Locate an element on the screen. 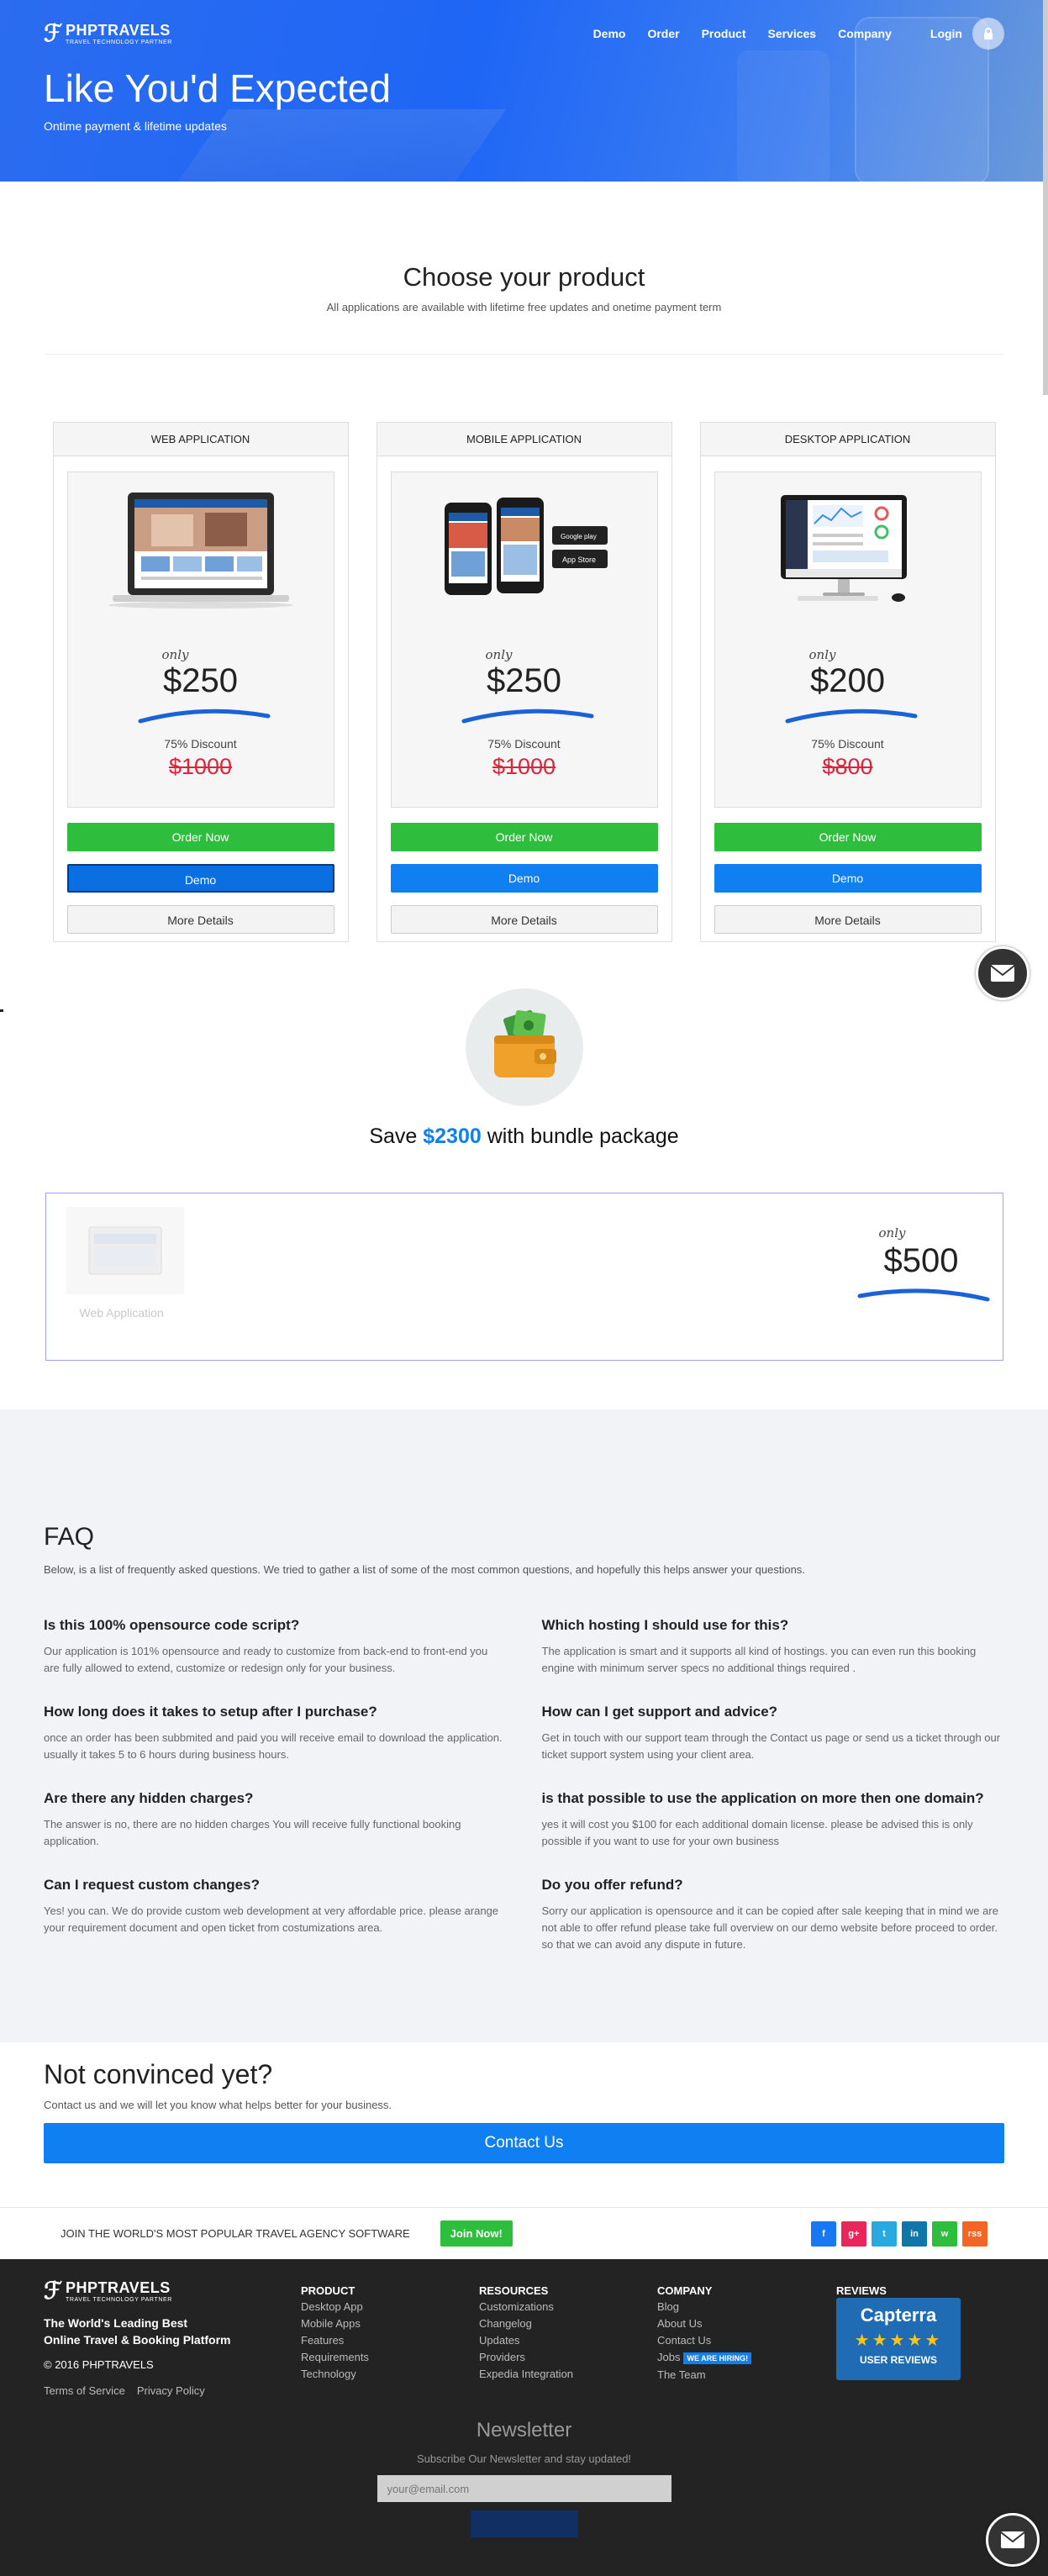  faq-question: Do you offer refund? is located at coordinates (612, 1885).